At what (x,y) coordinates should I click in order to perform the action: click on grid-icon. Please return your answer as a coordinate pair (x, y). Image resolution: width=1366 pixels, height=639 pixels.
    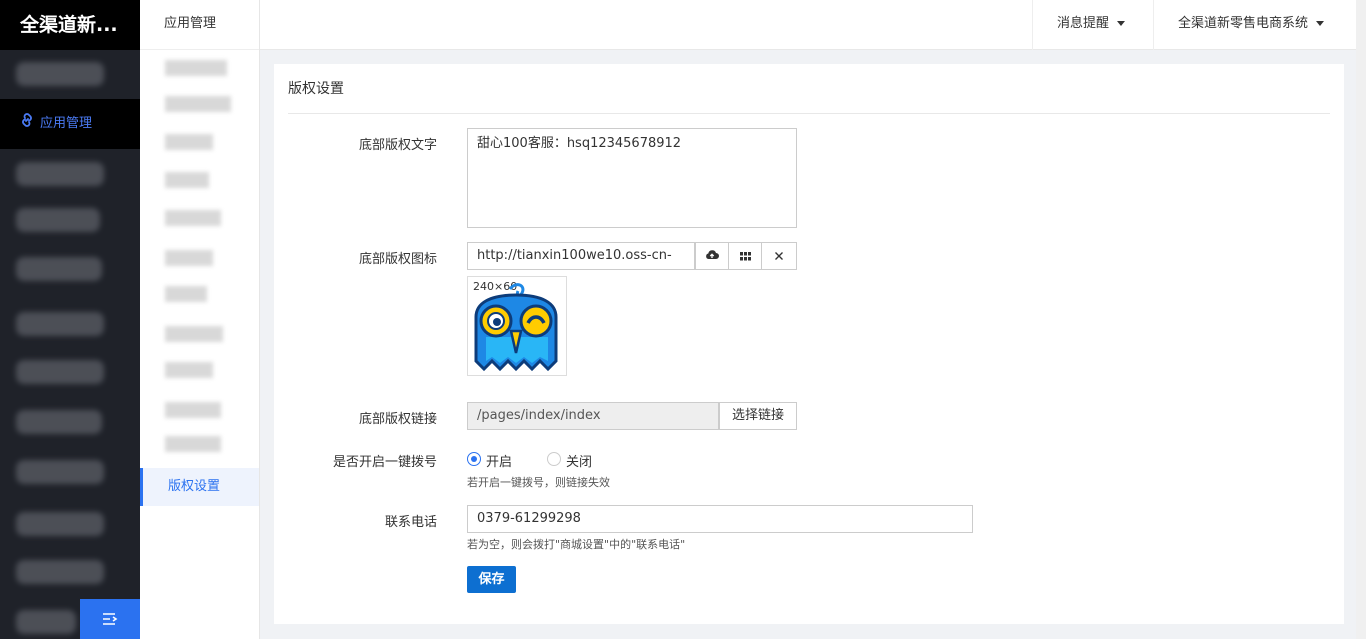
    Looking at the image, I should click on (745, 256).